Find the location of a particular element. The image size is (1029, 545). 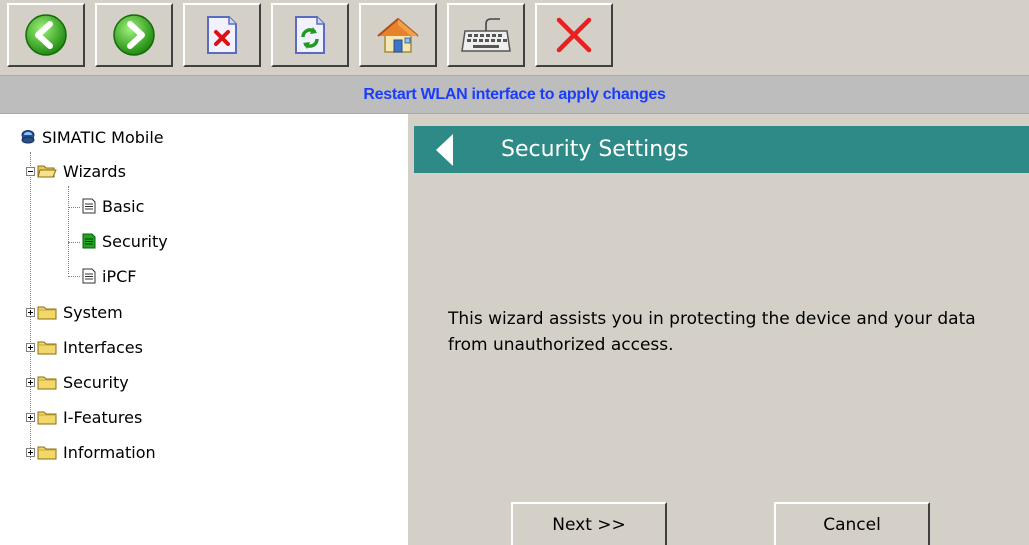

tree-item-information: Information is located at coordinates (91, 452).